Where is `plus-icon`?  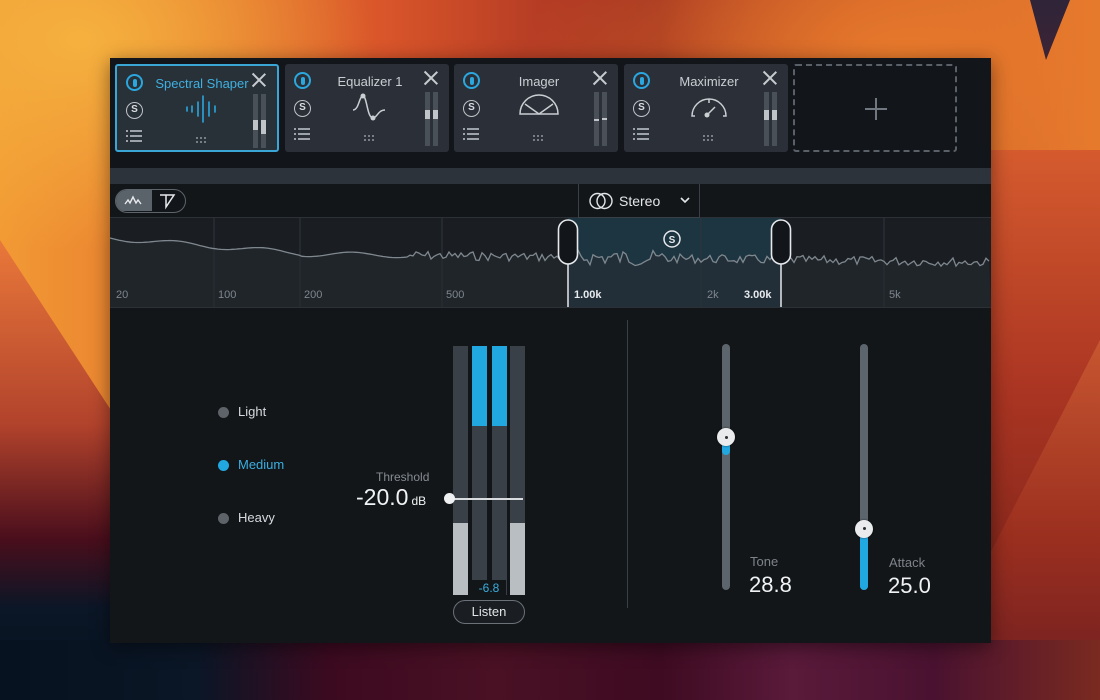
plus-icon is located at coordinates (876, 109).